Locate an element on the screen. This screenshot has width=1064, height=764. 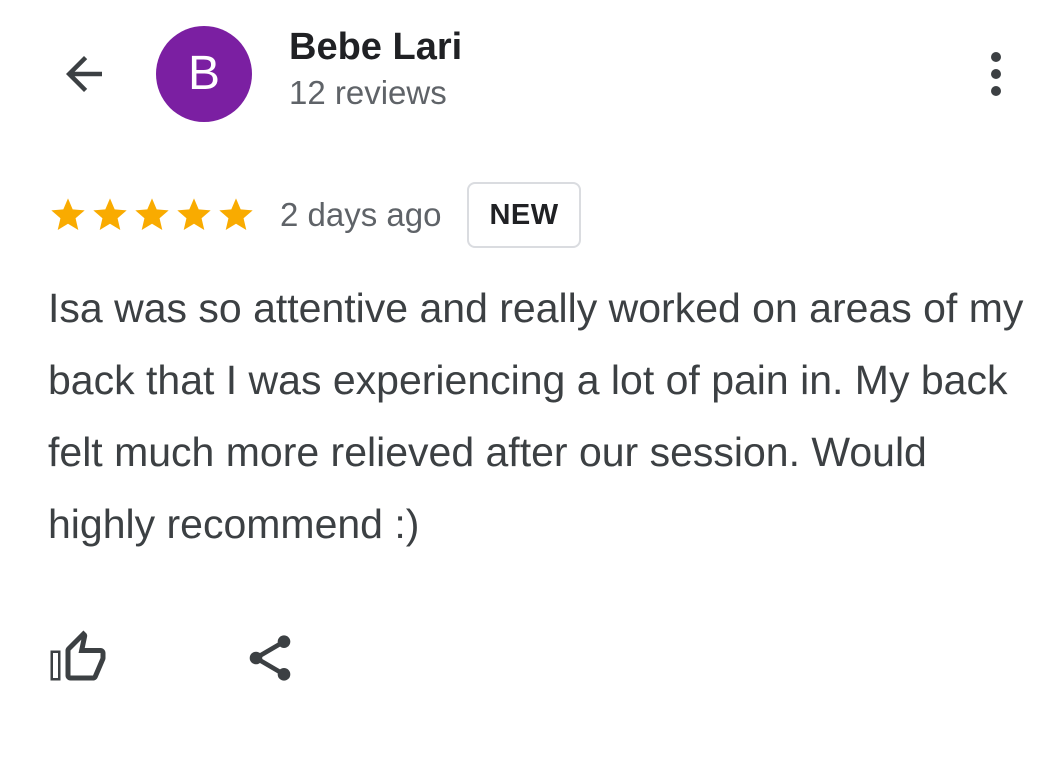
star-rating is located at coordinates (152, 215).